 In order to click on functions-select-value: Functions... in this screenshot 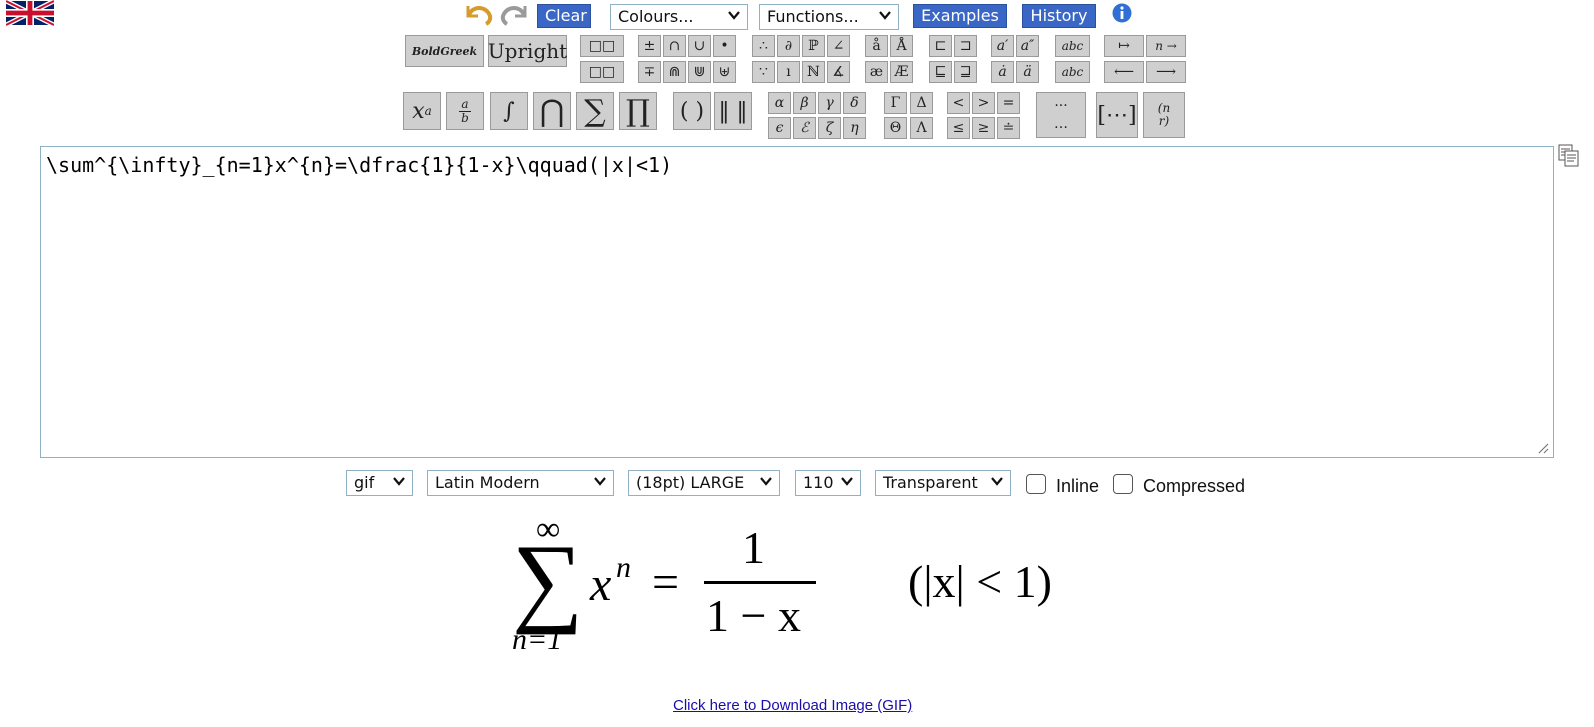, I will do `click(813, 16)`.